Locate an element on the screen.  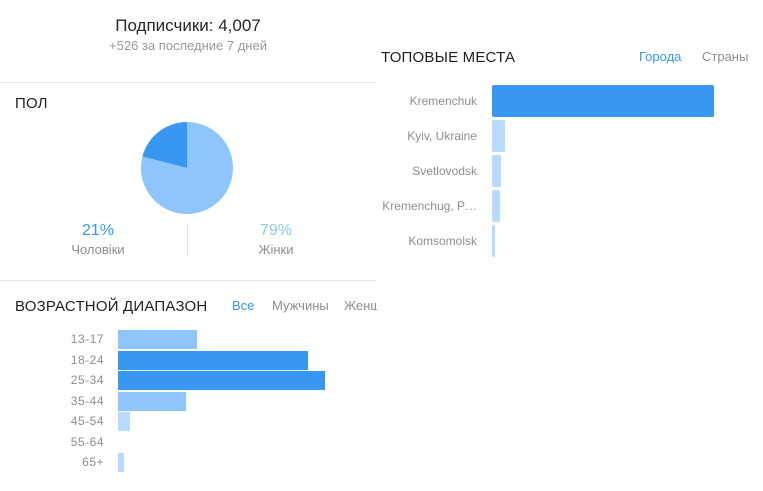
place-label: Svetlovodsk is located at coordinates (444, 171).